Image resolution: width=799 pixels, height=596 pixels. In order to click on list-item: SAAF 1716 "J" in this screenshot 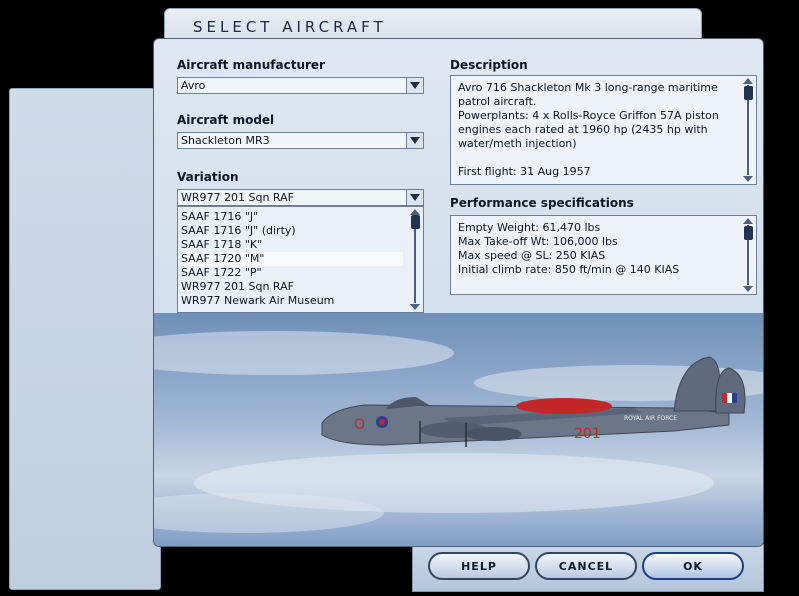, I will do `click(292, 217)`.